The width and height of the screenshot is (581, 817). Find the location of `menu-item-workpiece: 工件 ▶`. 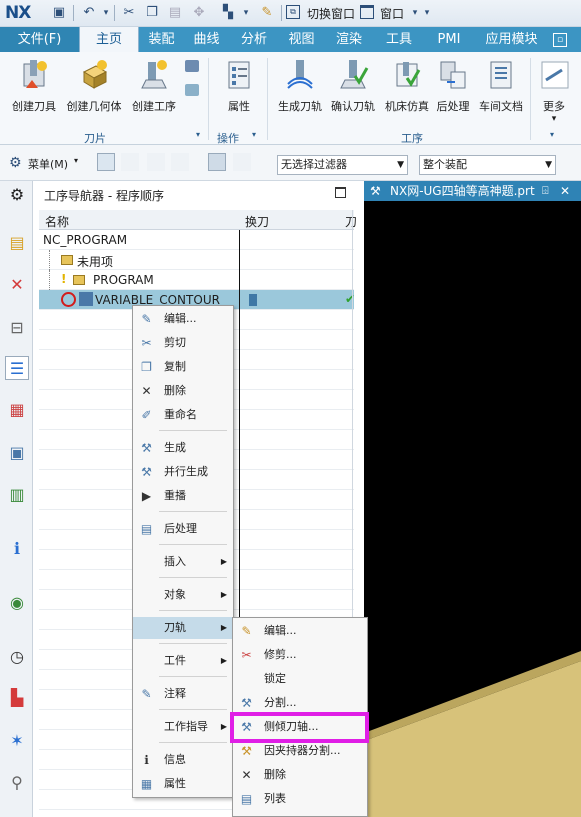

menu-item-workpiece: 工件 ▶ is located at coordinates (183, 661).